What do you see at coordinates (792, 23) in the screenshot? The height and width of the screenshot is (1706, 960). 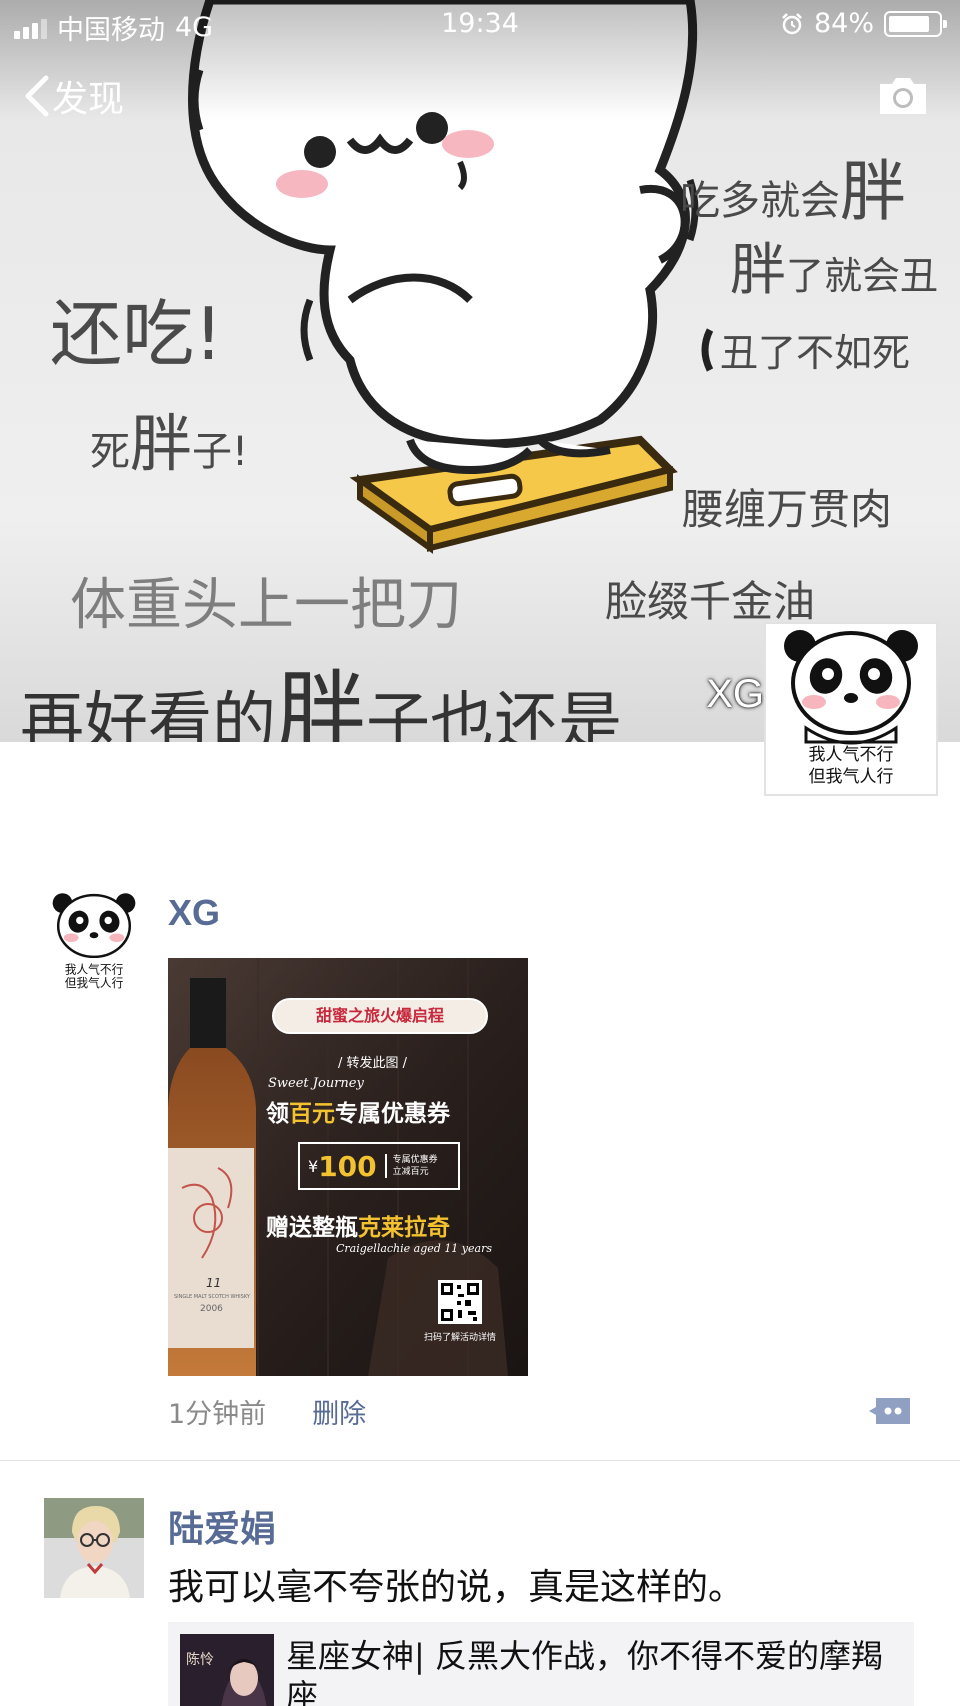 I see `alarm-icon` at bounding box center [792, 23].